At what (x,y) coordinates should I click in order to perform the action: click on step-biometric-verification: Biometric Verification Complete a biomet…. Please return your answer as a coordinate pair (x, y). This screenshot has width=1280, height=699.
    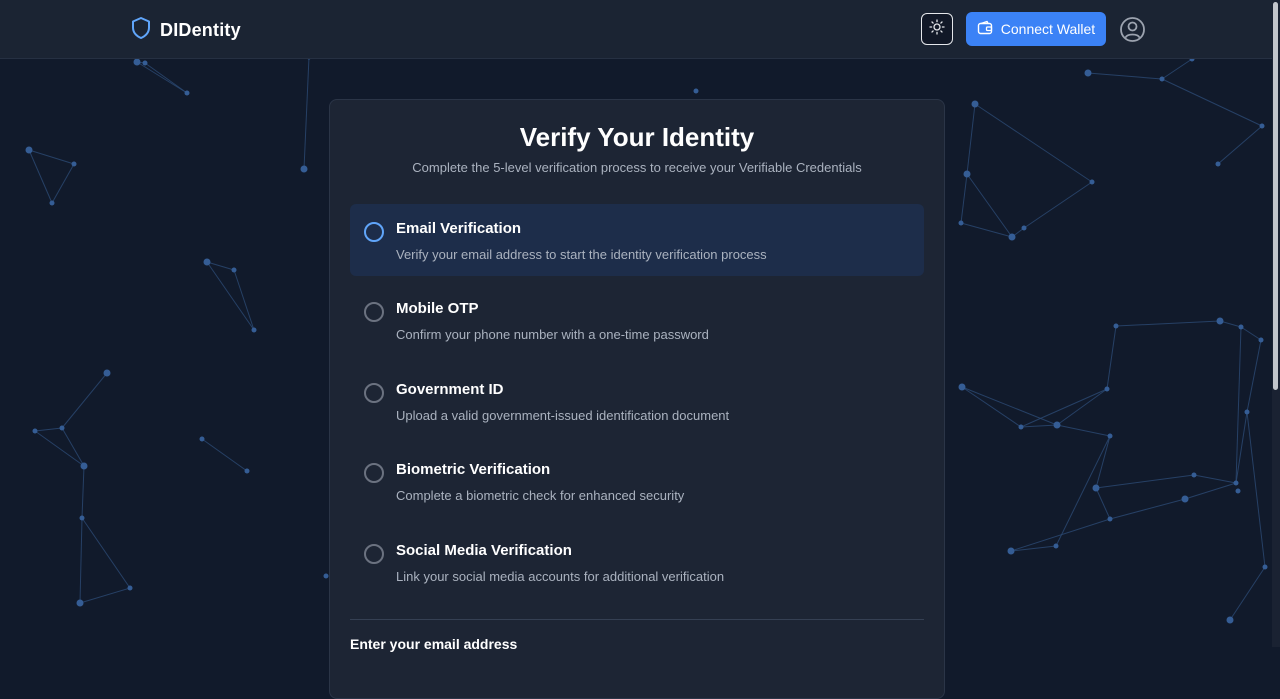
    Looking at the image, I should click on (637, 481).